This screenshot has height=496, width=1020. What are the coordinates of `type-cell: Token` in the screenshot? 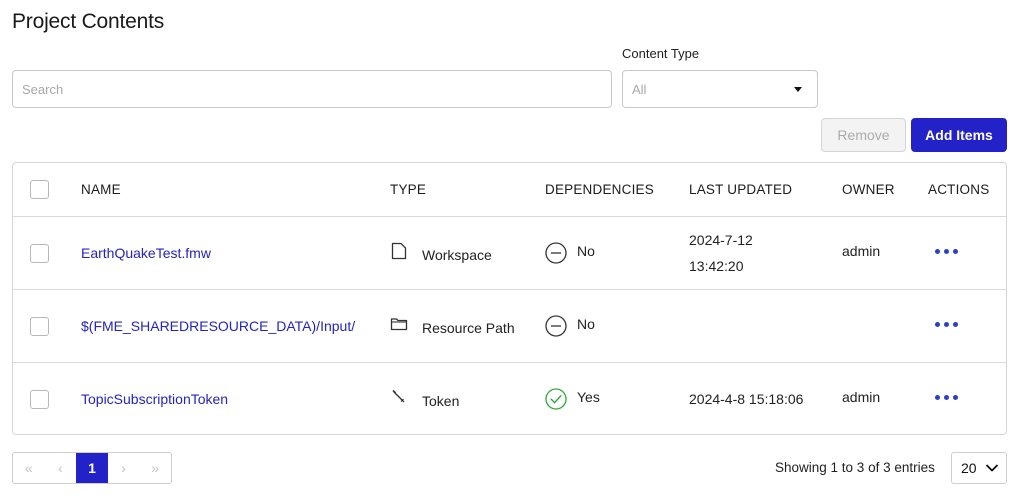 It's located at (424, 399).